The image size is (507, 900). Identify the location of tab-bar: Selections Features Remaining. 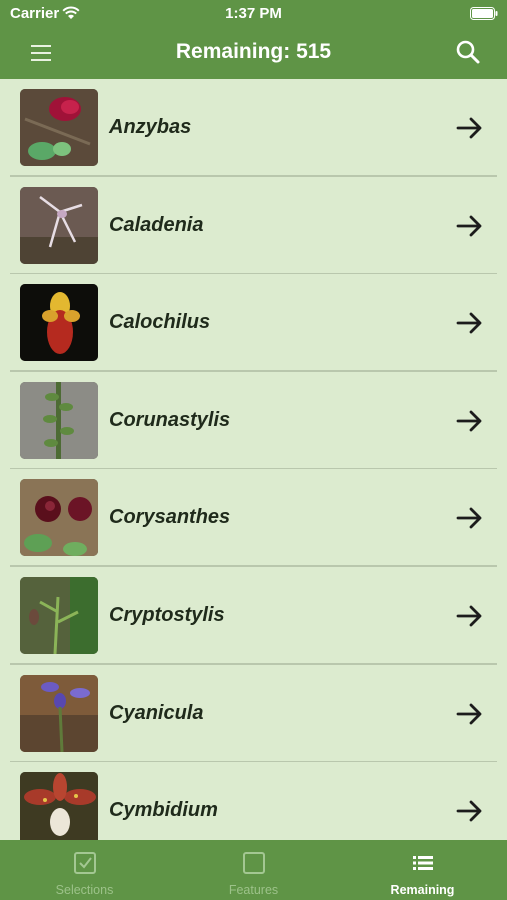
(253, 870).